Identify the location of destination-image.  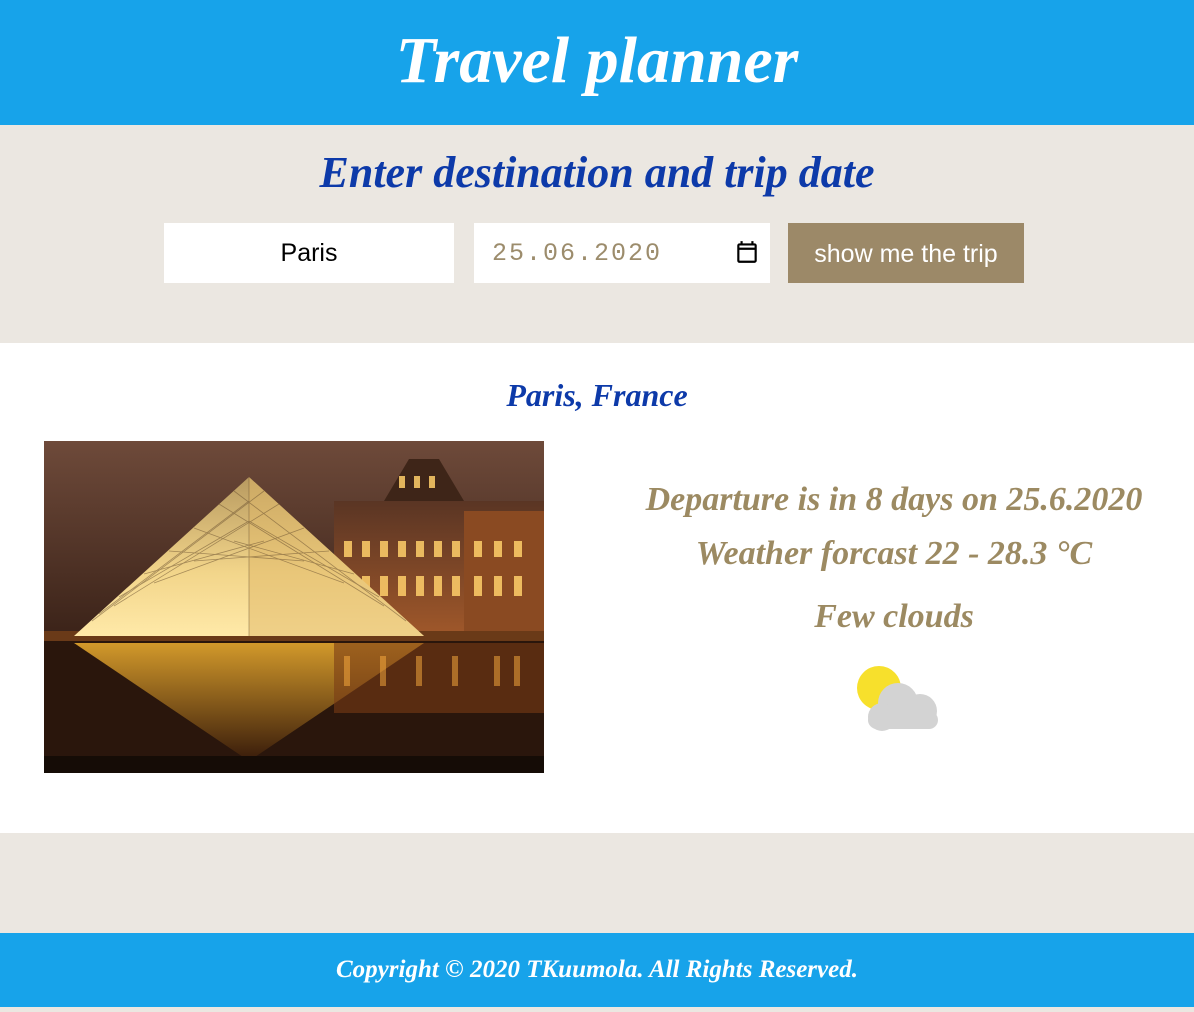
(294, 607).